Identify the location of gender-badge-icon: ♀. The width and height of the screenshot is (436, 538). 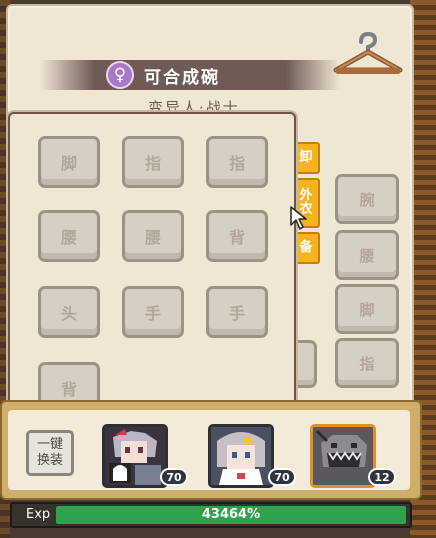
(120, 75).